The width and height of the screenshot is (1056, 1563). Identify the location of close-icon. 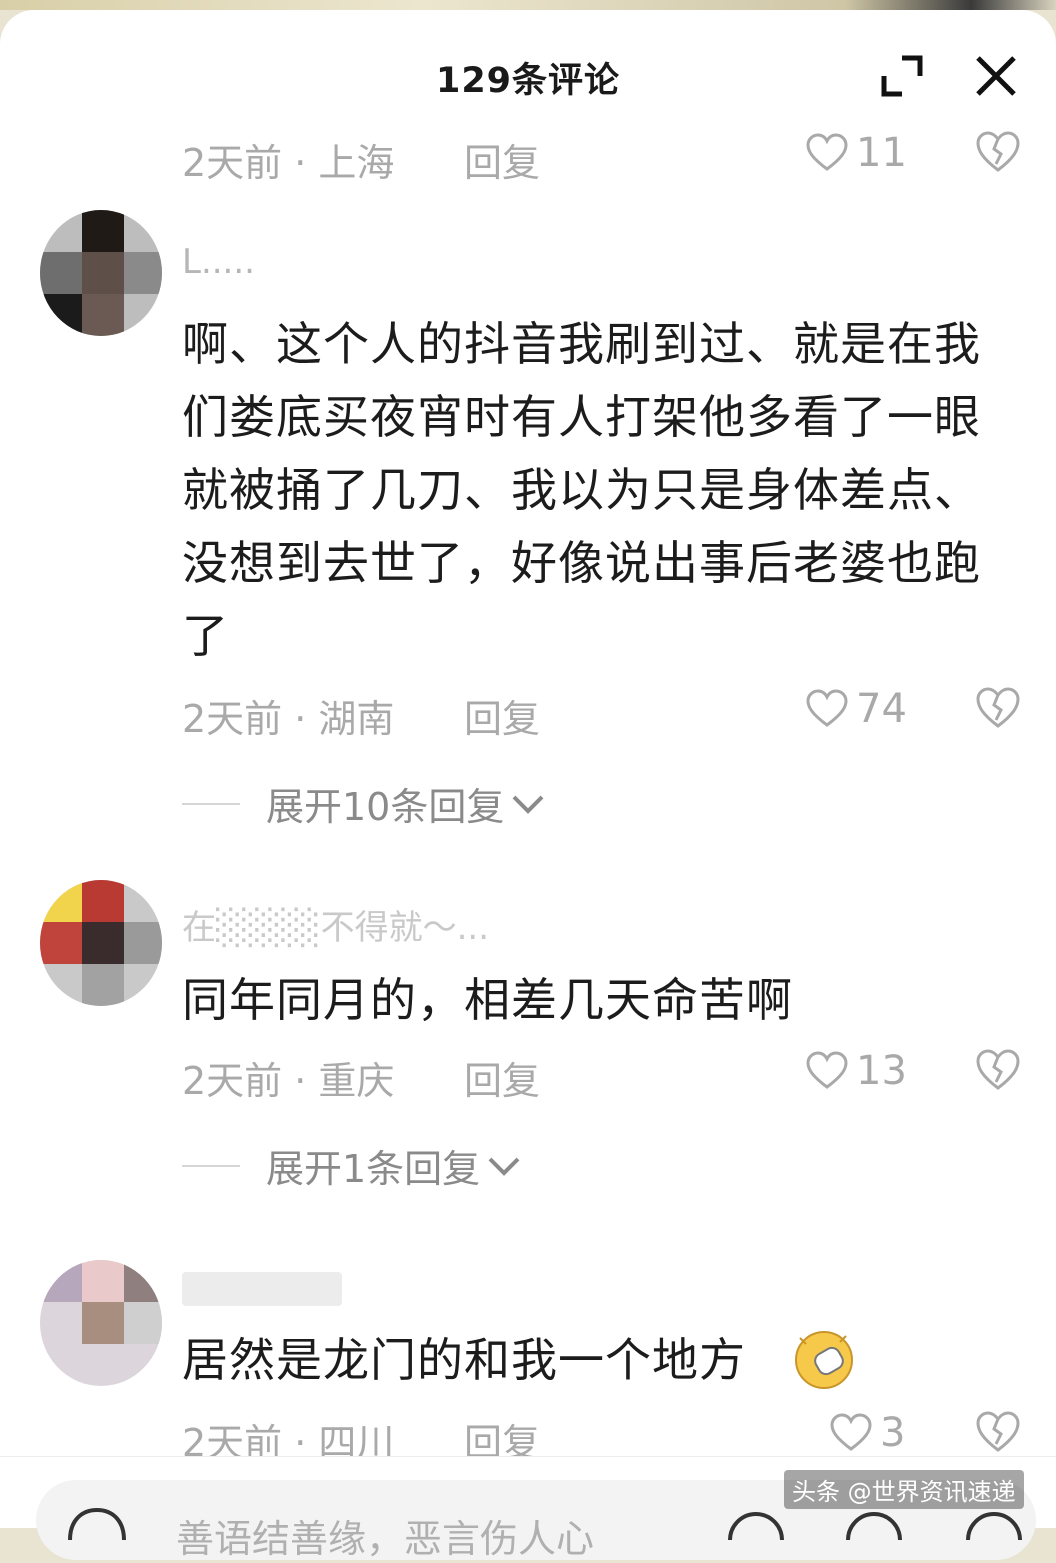
(996, 76).